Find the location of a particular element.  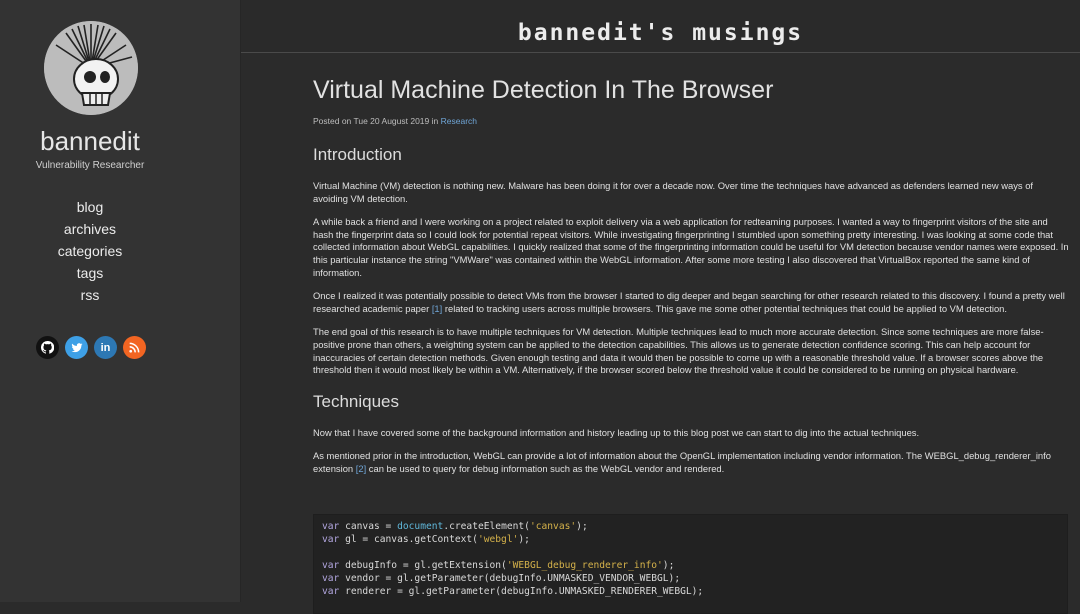

post-title: Virtual Machine Detection In The Browser is located at coordinates (691, 90).